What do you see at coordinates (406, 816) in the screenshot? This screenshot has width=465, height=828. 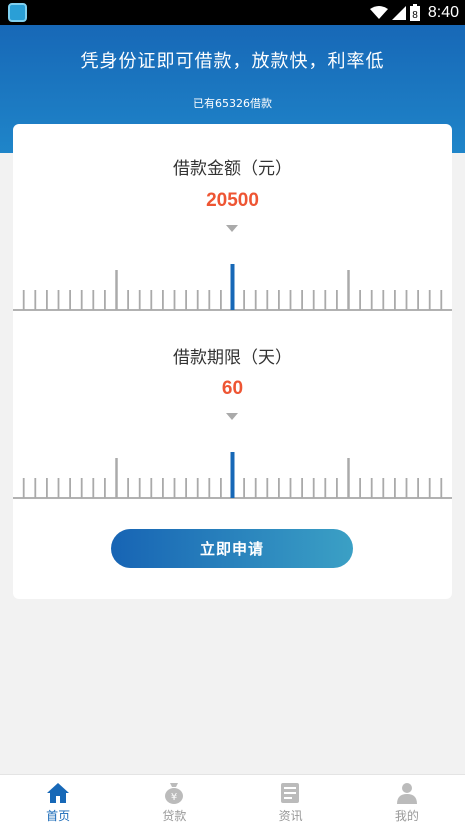 I see `tab-mine-label: 我的` at bounding box center [406, 816].